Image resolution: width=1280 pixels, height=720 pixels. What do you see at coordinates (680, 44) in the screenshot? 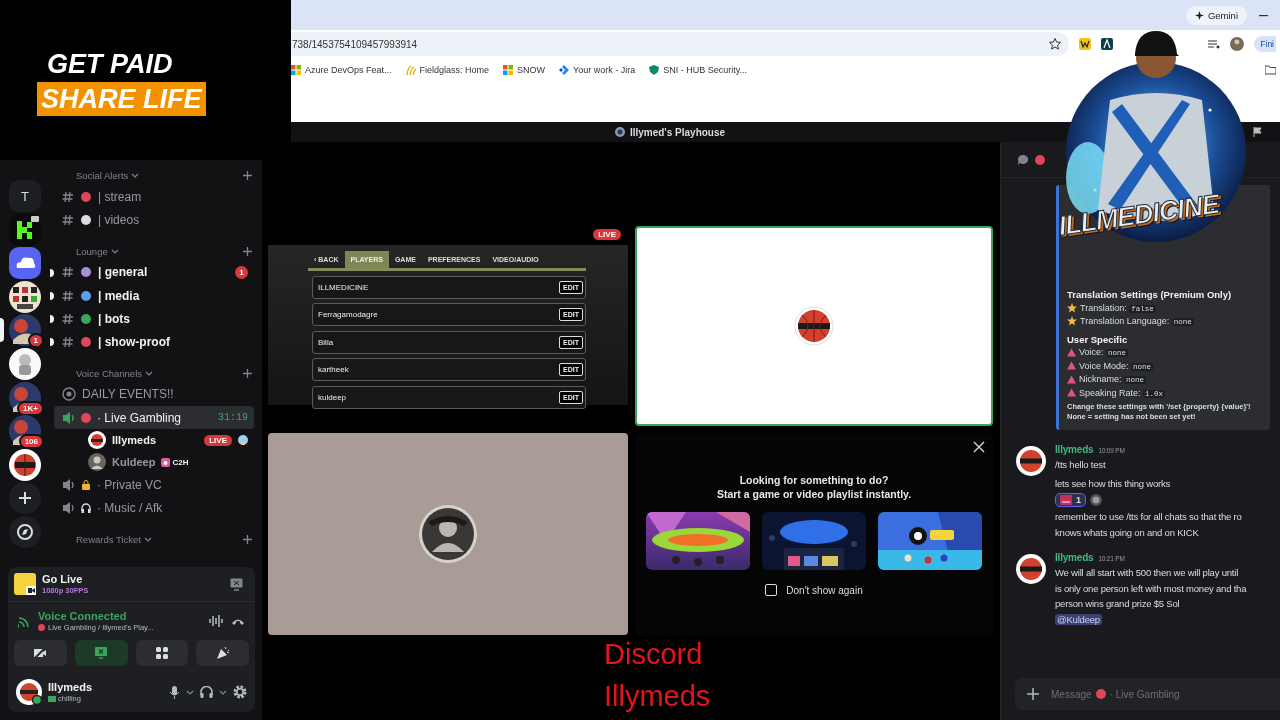
I see `address-bar: 738/1453754109457993914` at bounding box center [680, 44].